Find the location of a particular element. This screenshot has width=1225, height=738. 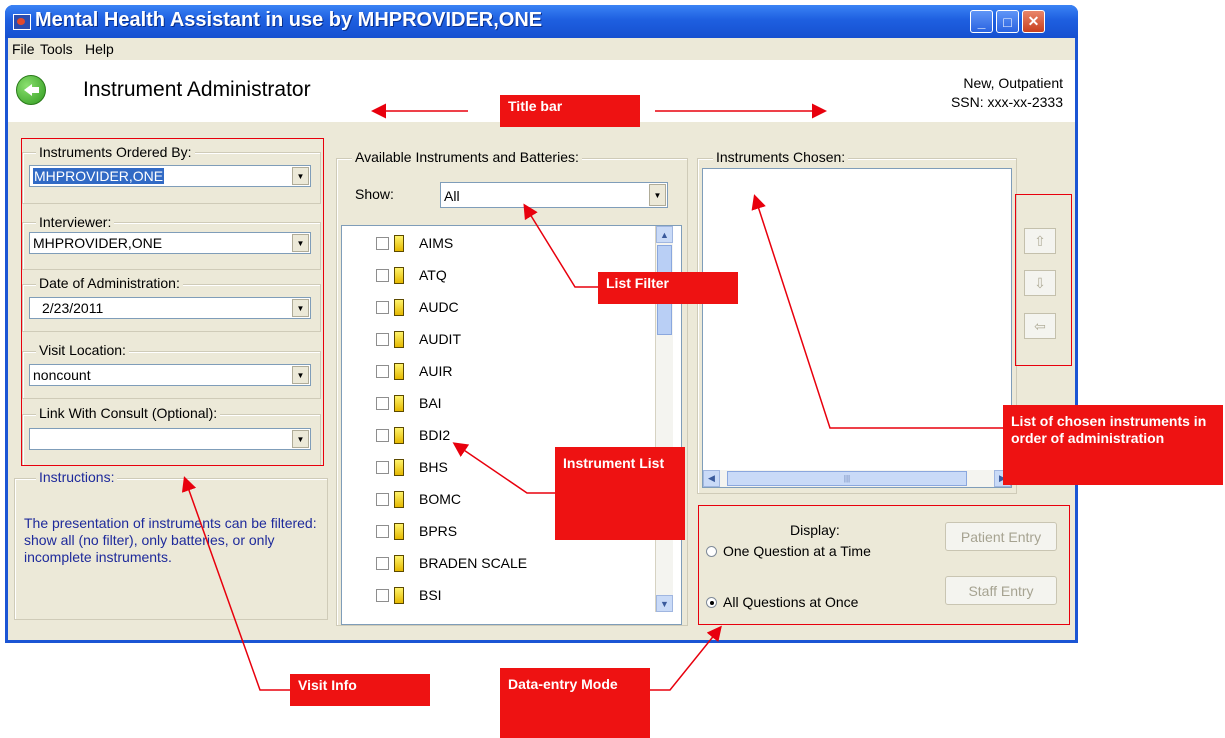

callout-instrument-list: Instrument List is located at coordinates (620, 493).